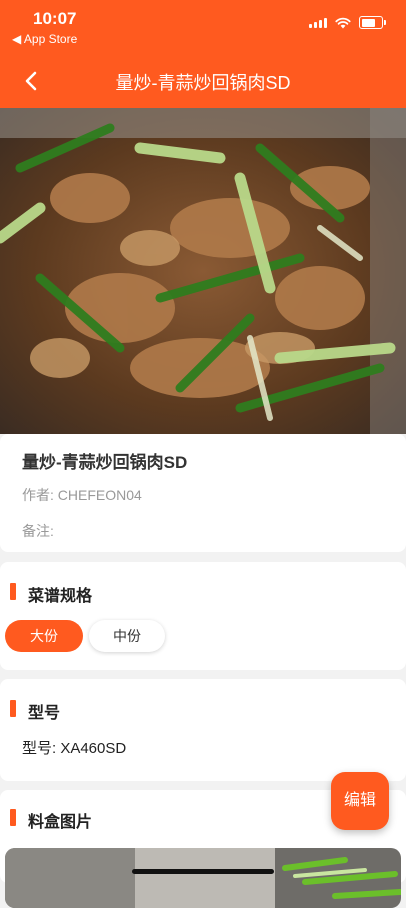 The image size is (406, 908). What do you see at coordinates (55, 18) in the screenshot?
I see `status-time: 10:07` at bounding box center [55, 18].